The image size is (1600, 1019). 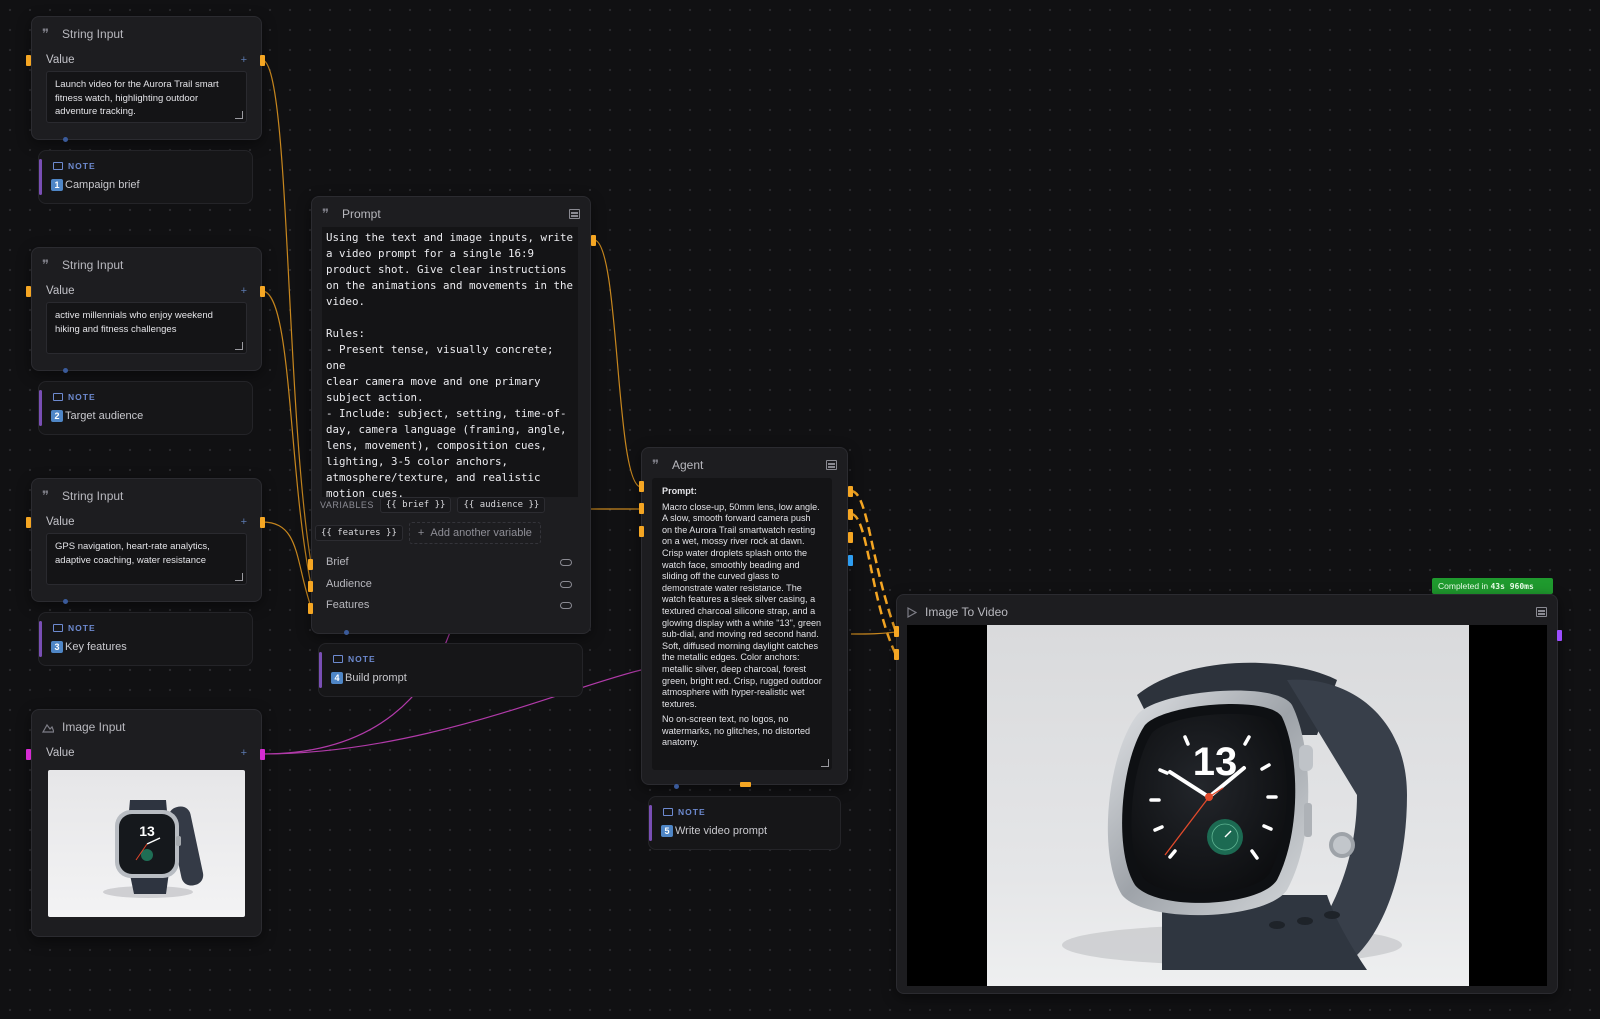 I want to click on node-header: ❞ Prompt, so click(x=451, y=214).